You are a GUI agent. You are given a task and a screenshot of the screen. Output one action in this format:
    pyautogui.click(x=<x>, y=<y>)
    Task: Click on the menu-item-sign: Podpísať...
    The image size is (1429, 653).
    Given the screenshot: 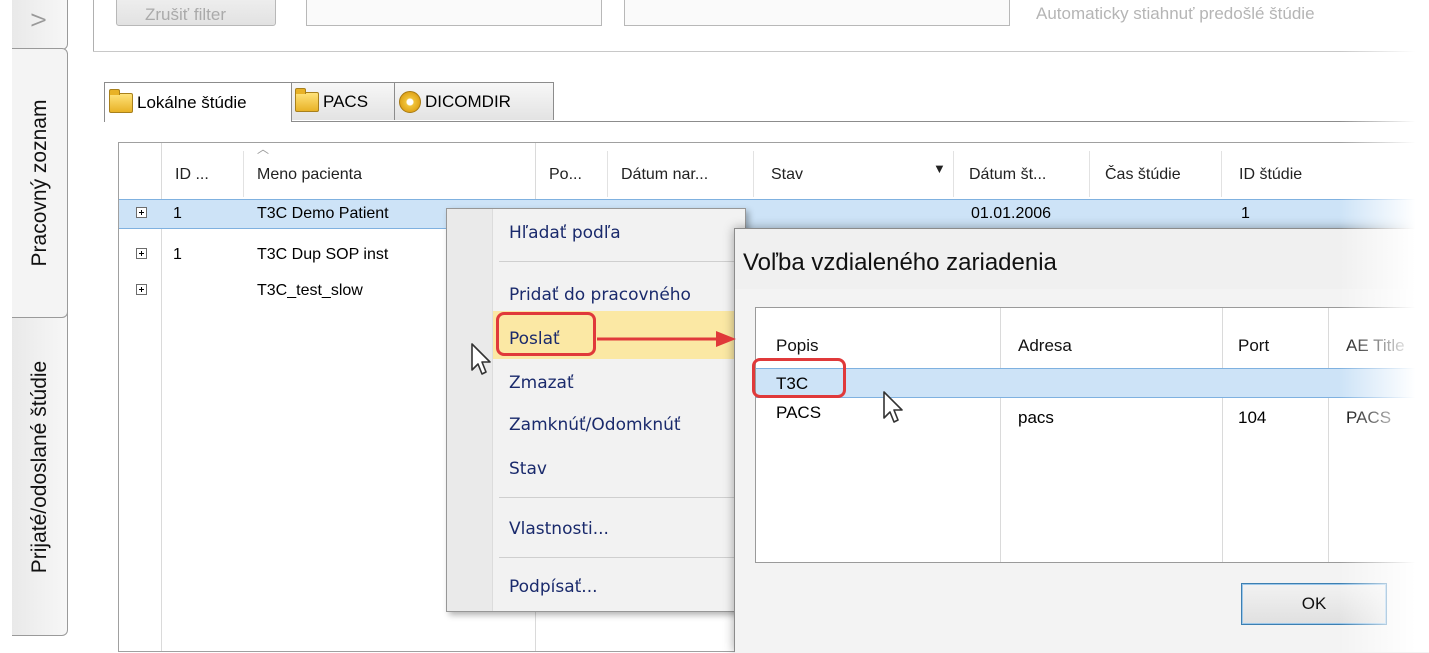 What is the action you would take?
    pyautogui.click(x=553, y=587)
    